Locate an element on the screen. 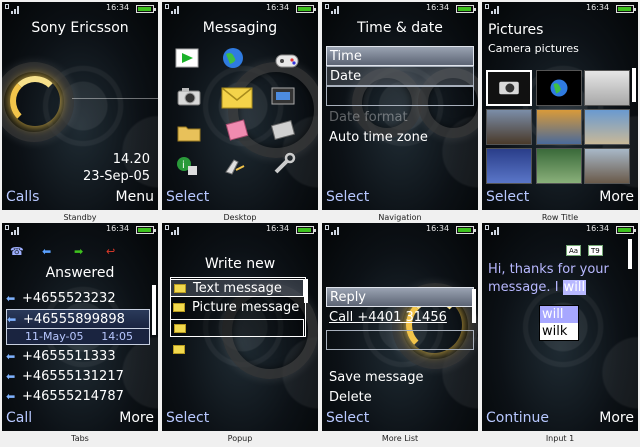 The height and width of the screenshot is (447, 640). continue-softkey: Continue is located at coordinates (517, 418).